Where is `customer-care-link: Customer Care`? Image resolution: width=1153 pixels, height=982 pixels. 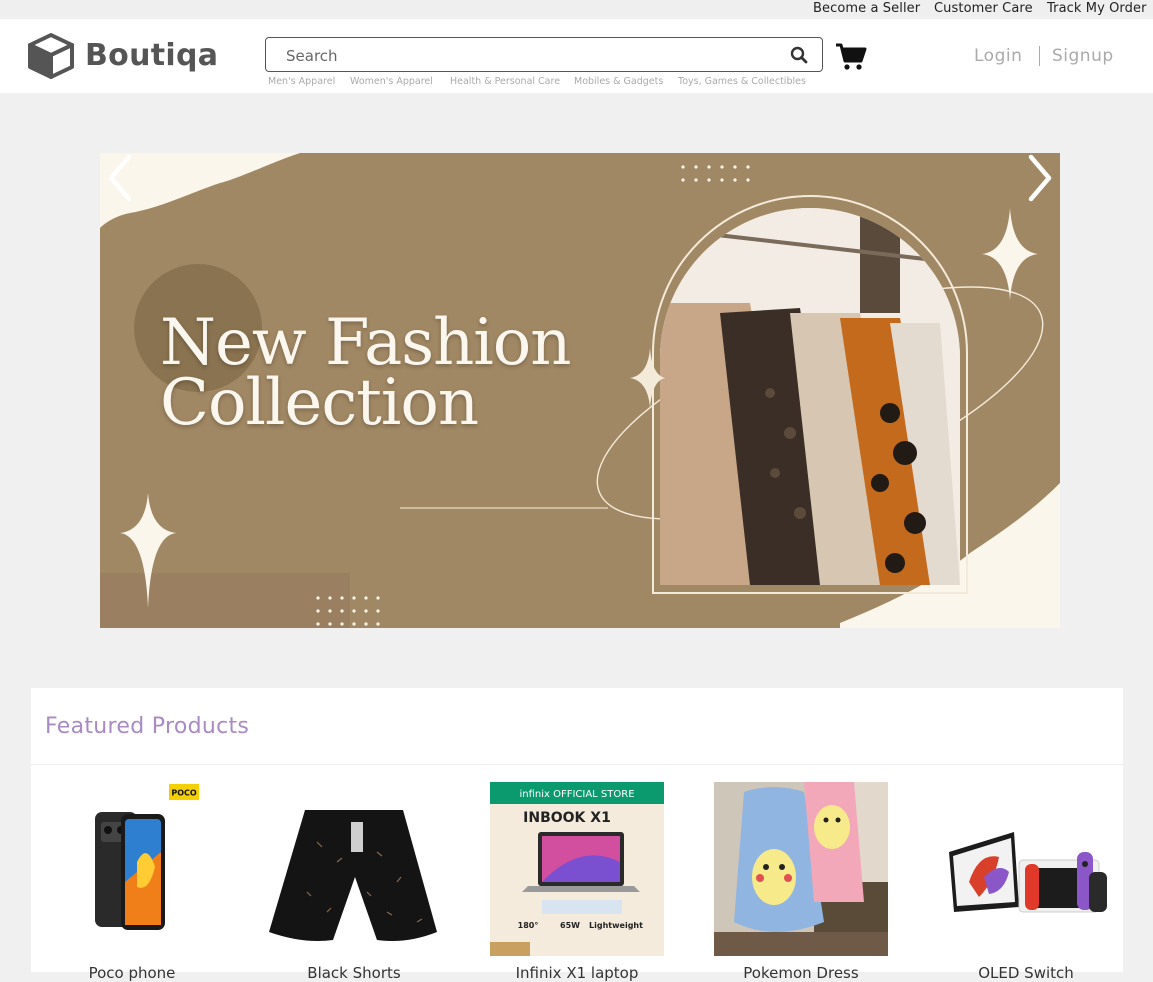 customer-care-link: Customer Care is located at coordinates (983, 8).